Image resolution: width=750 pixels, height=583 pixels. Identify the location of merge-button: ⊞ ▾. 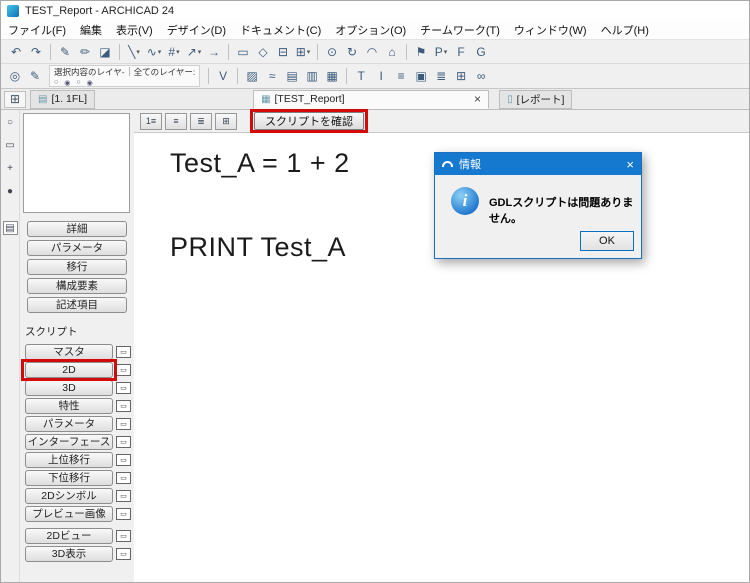
(303, 52).